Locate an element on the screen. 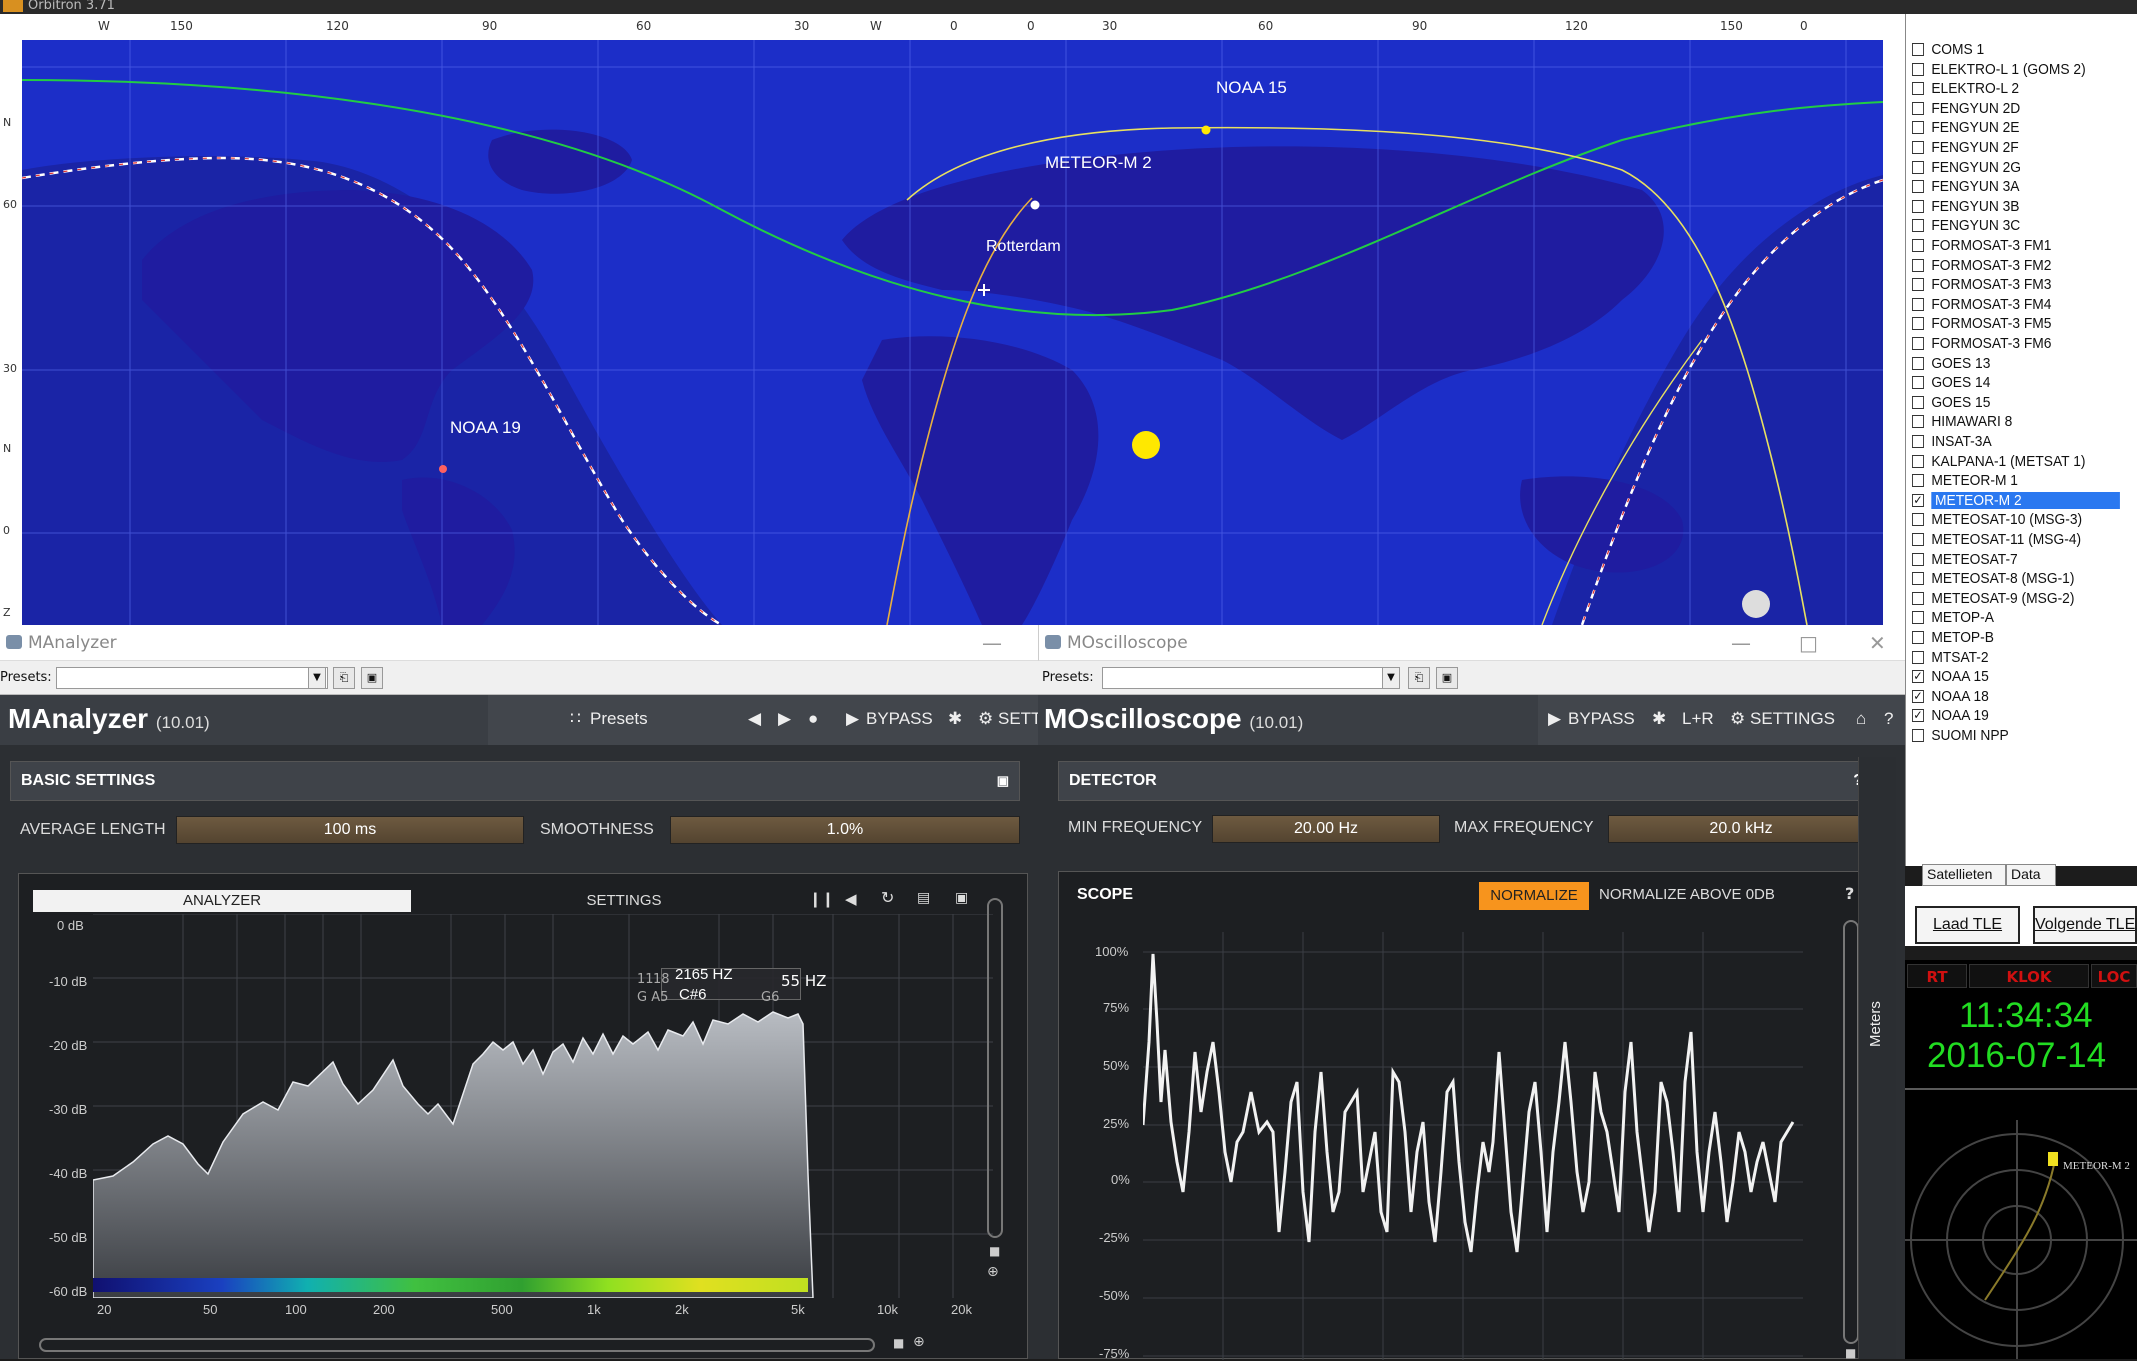  satellite-list-item: FORMOSAT-3 FM3 is located at coordinates (2016, 284).